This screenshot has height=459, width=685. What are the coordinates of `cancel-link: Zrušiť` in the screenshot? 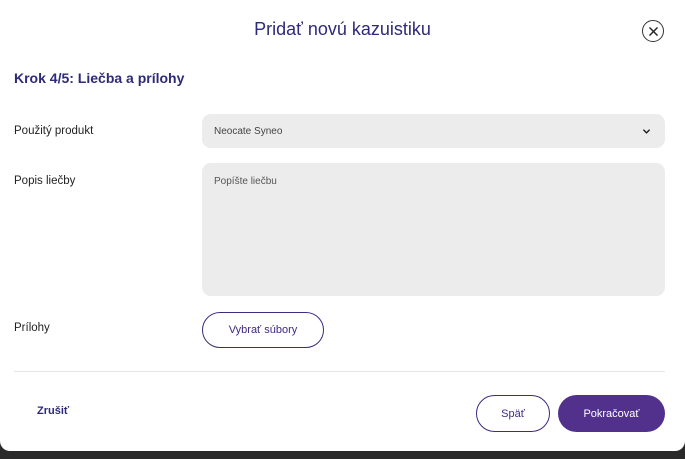 It's located at (53, 411).